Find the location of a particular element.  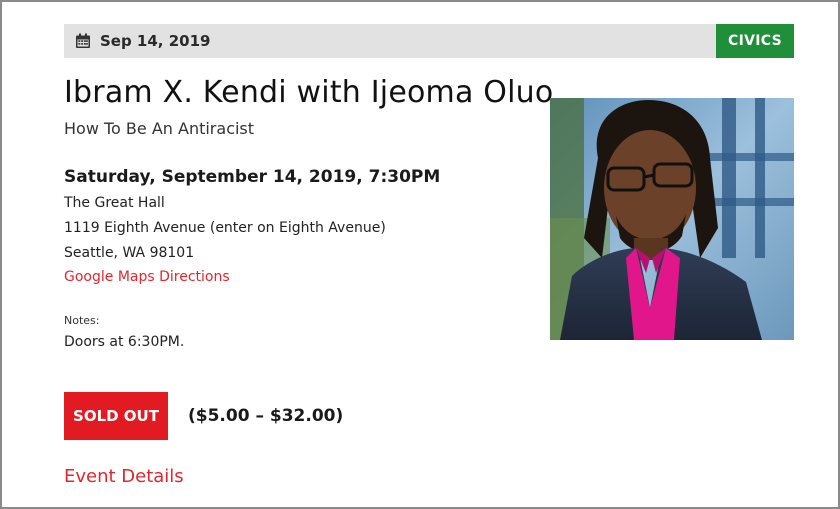

category-badge: CIVICS is located at coordinates (755, 41).